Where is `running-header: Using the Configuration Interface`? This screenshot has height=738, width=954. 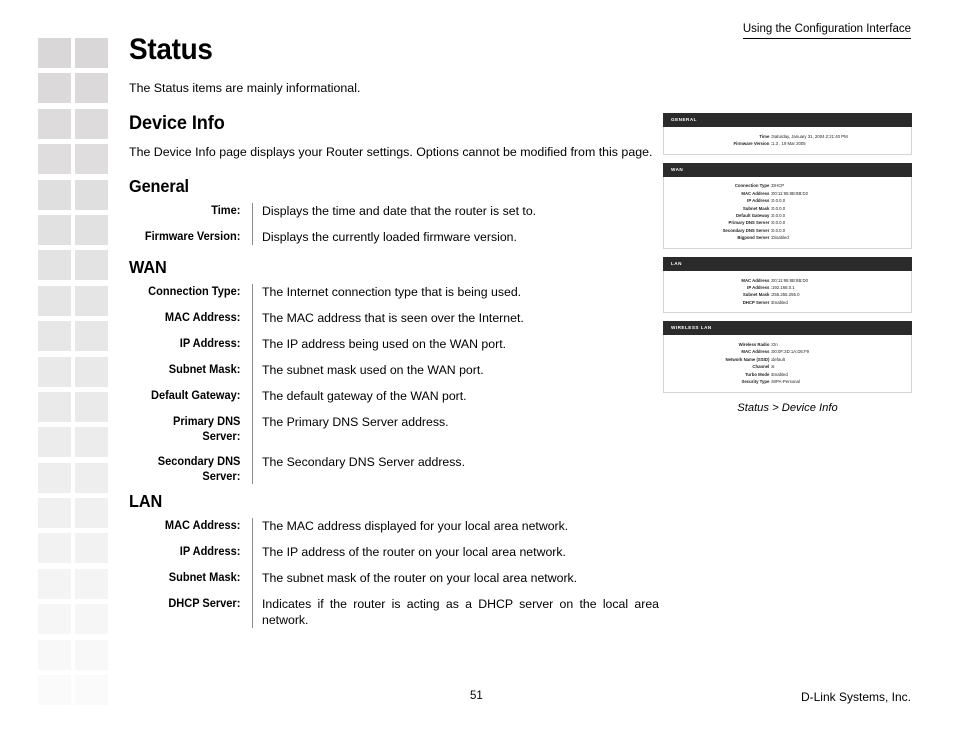 running-header: Using the Configuration Interface is located at coordinates (826, 30).